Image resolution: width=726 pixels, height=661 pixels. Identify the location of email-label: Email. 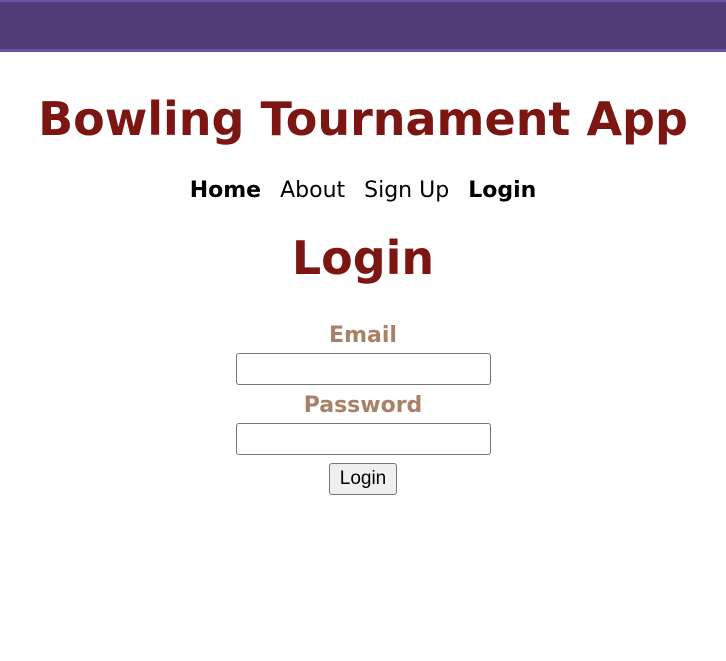
(363, 335).